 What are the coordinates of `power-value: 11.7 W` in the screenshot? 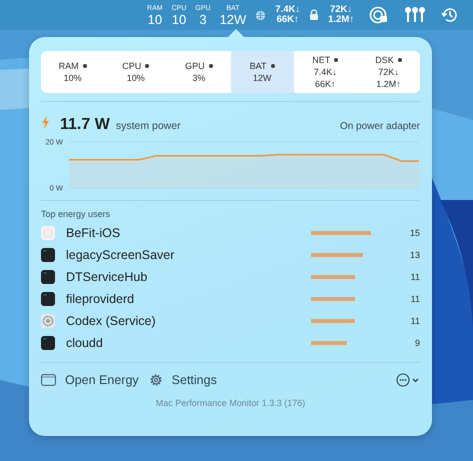 It's located at (85, 125).